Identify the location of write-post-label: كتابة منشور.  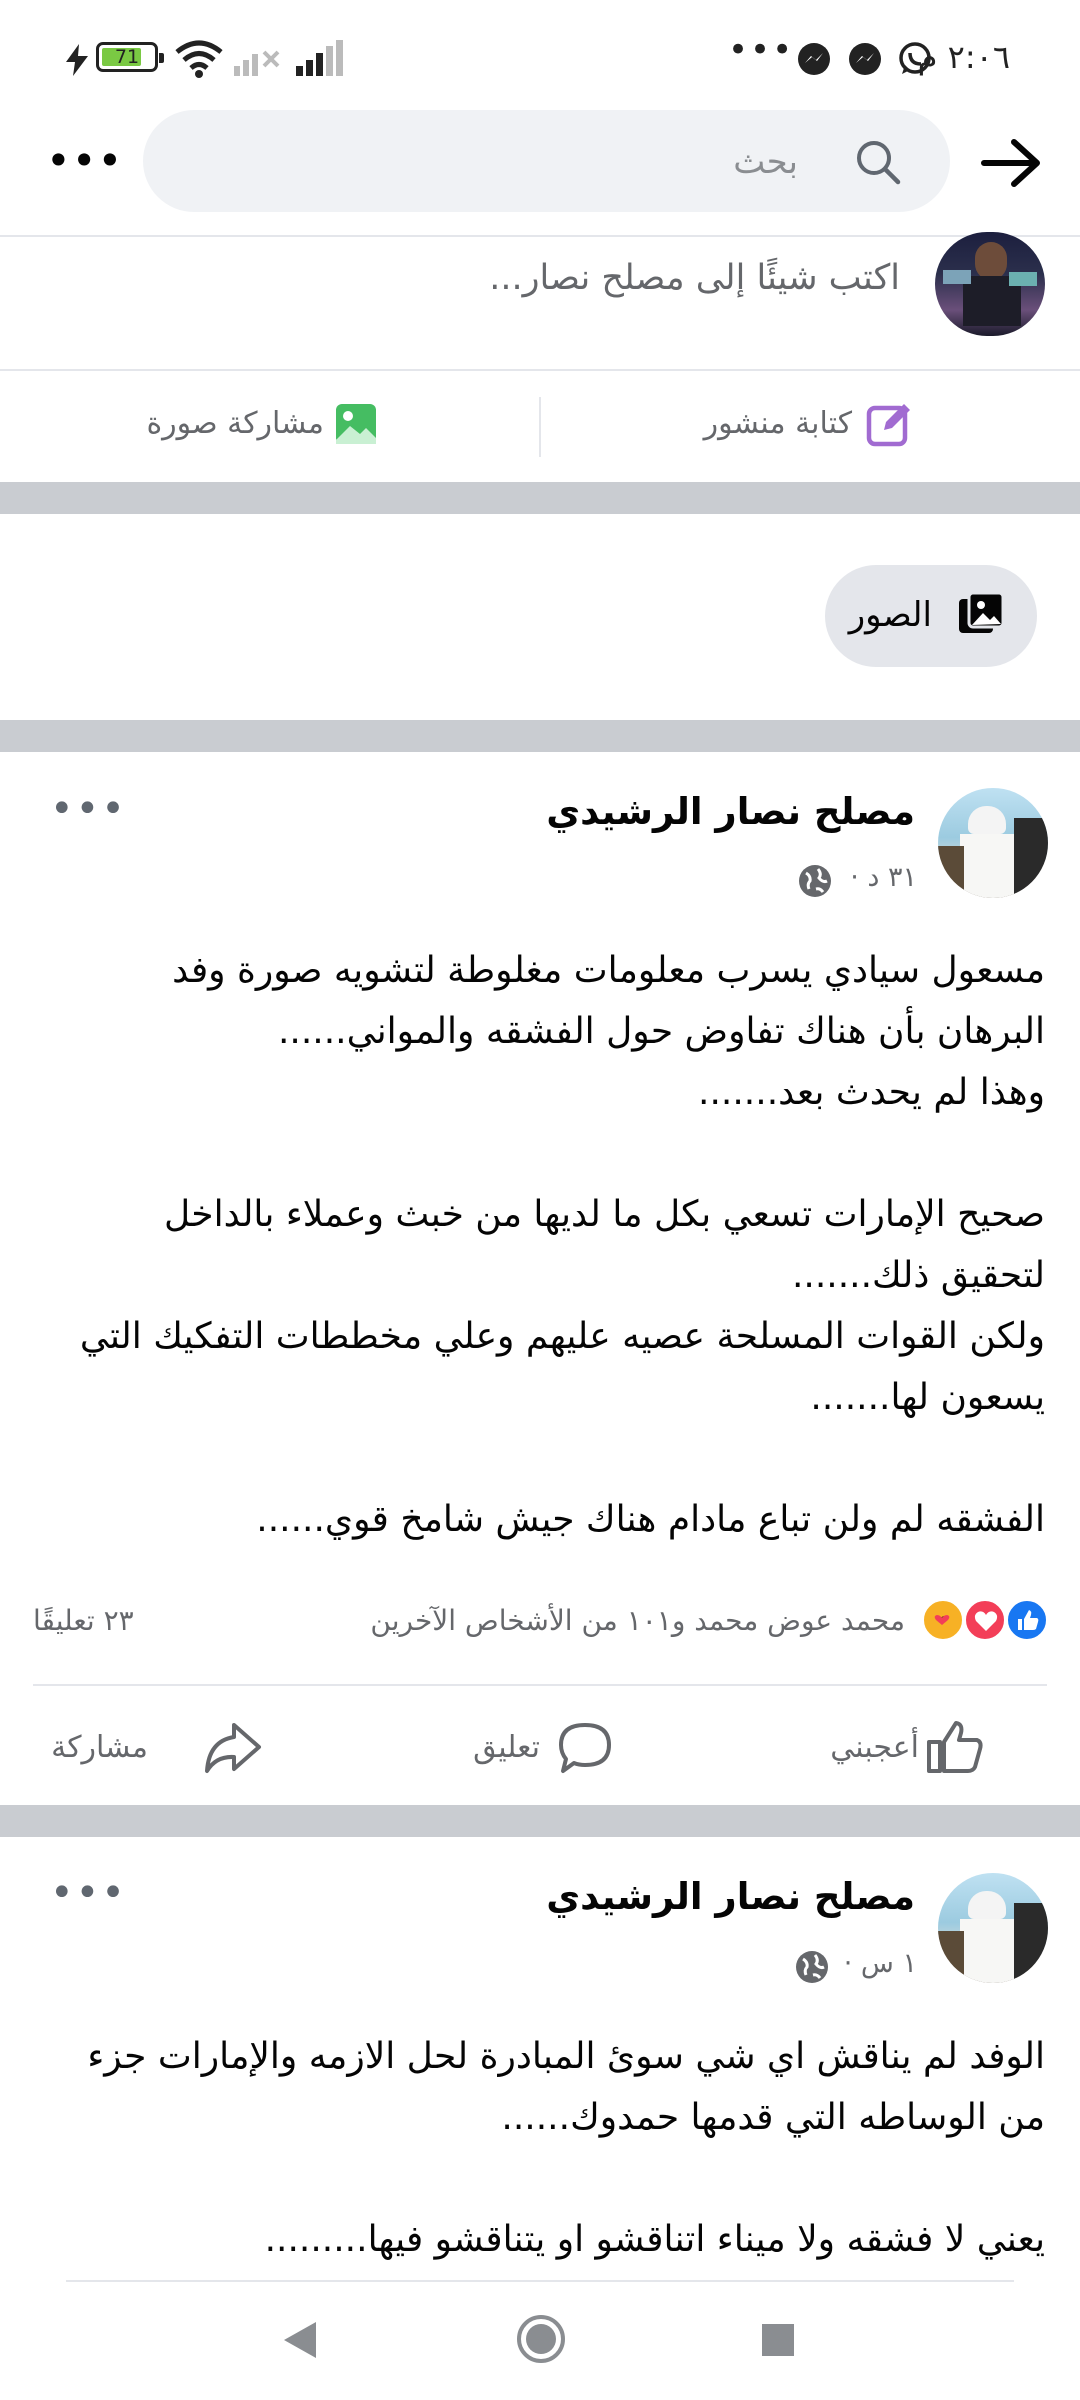
(777, 423).